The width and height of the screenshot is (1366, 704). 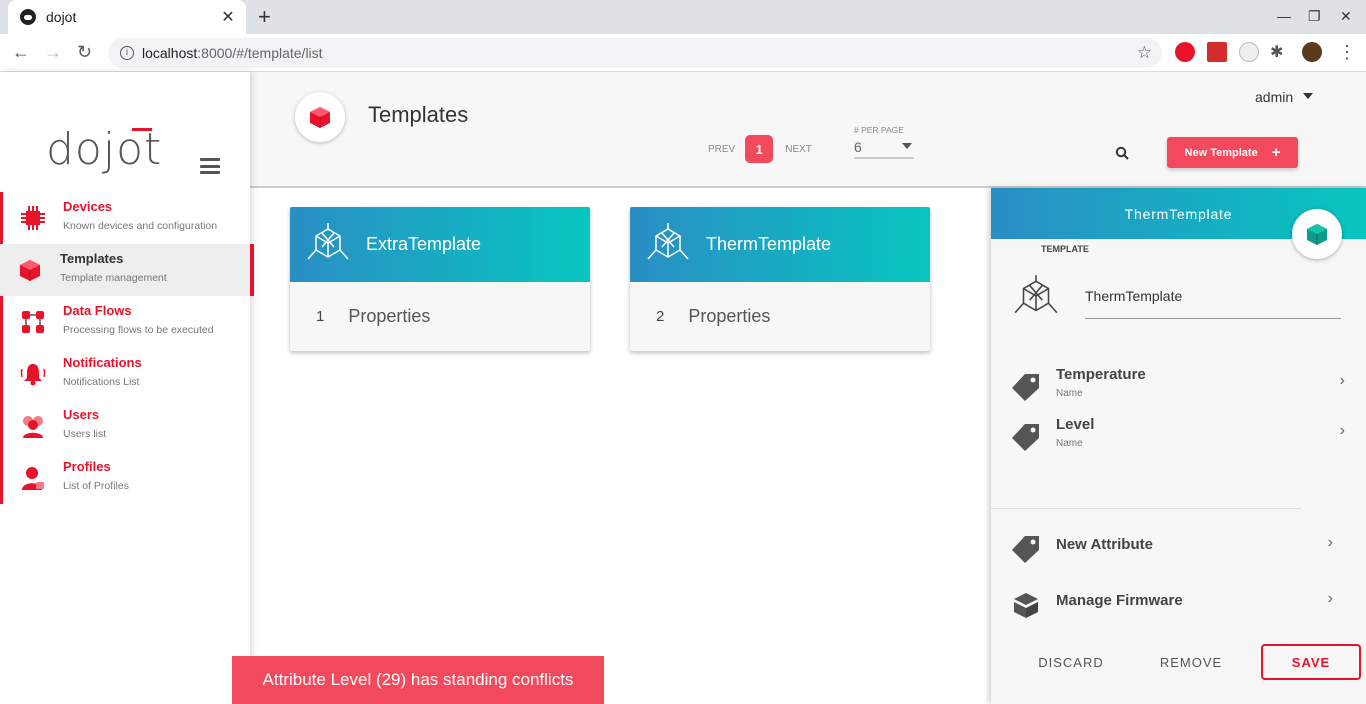 What do you see at coordinates (264, 17) in the screenshot?
I see `new-tab-icon: +` at bounding box center [264, 17].